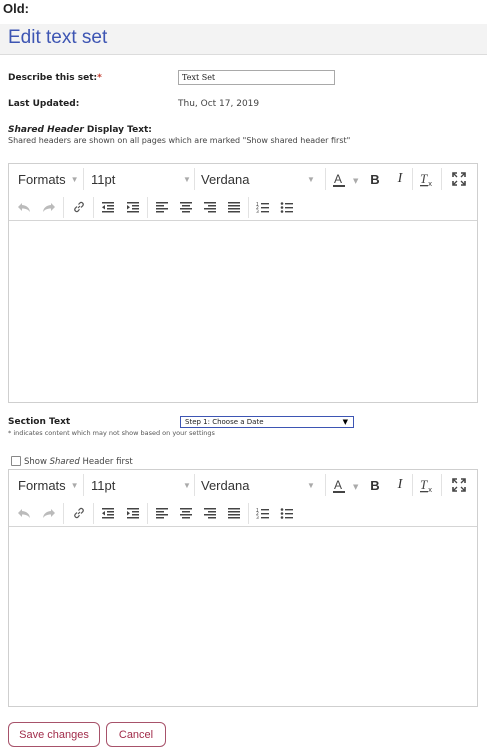  What do you see at coordinates (99, 78) in the screenshot?
I see `required-mark: *` at bounding box center [99, 78].